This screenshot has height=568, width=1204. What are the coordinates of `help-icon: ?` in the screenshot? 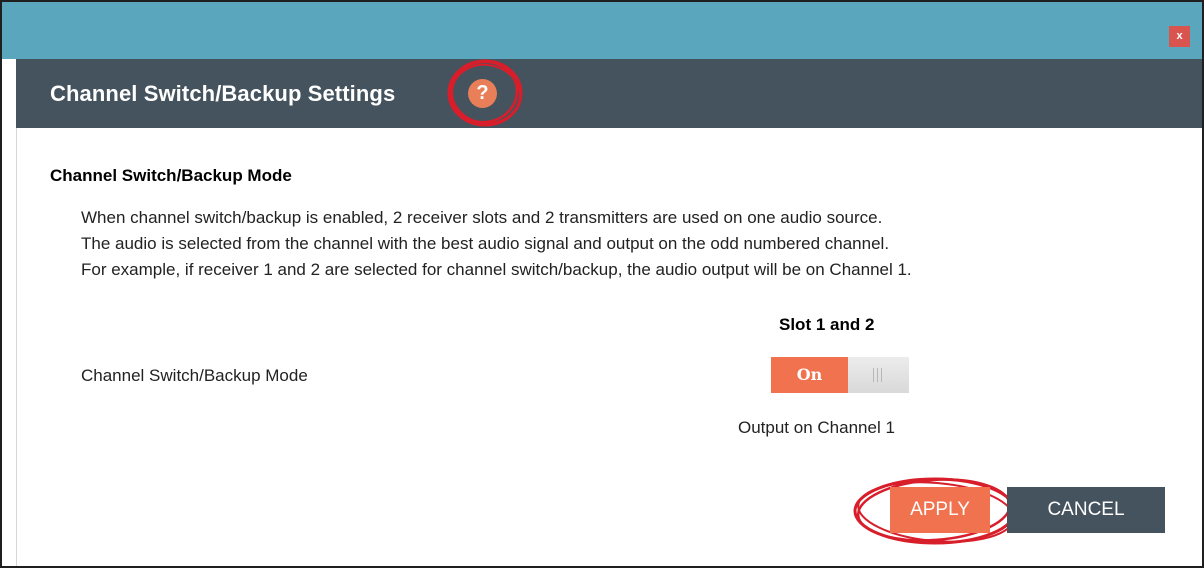 It's located at (482, 93).